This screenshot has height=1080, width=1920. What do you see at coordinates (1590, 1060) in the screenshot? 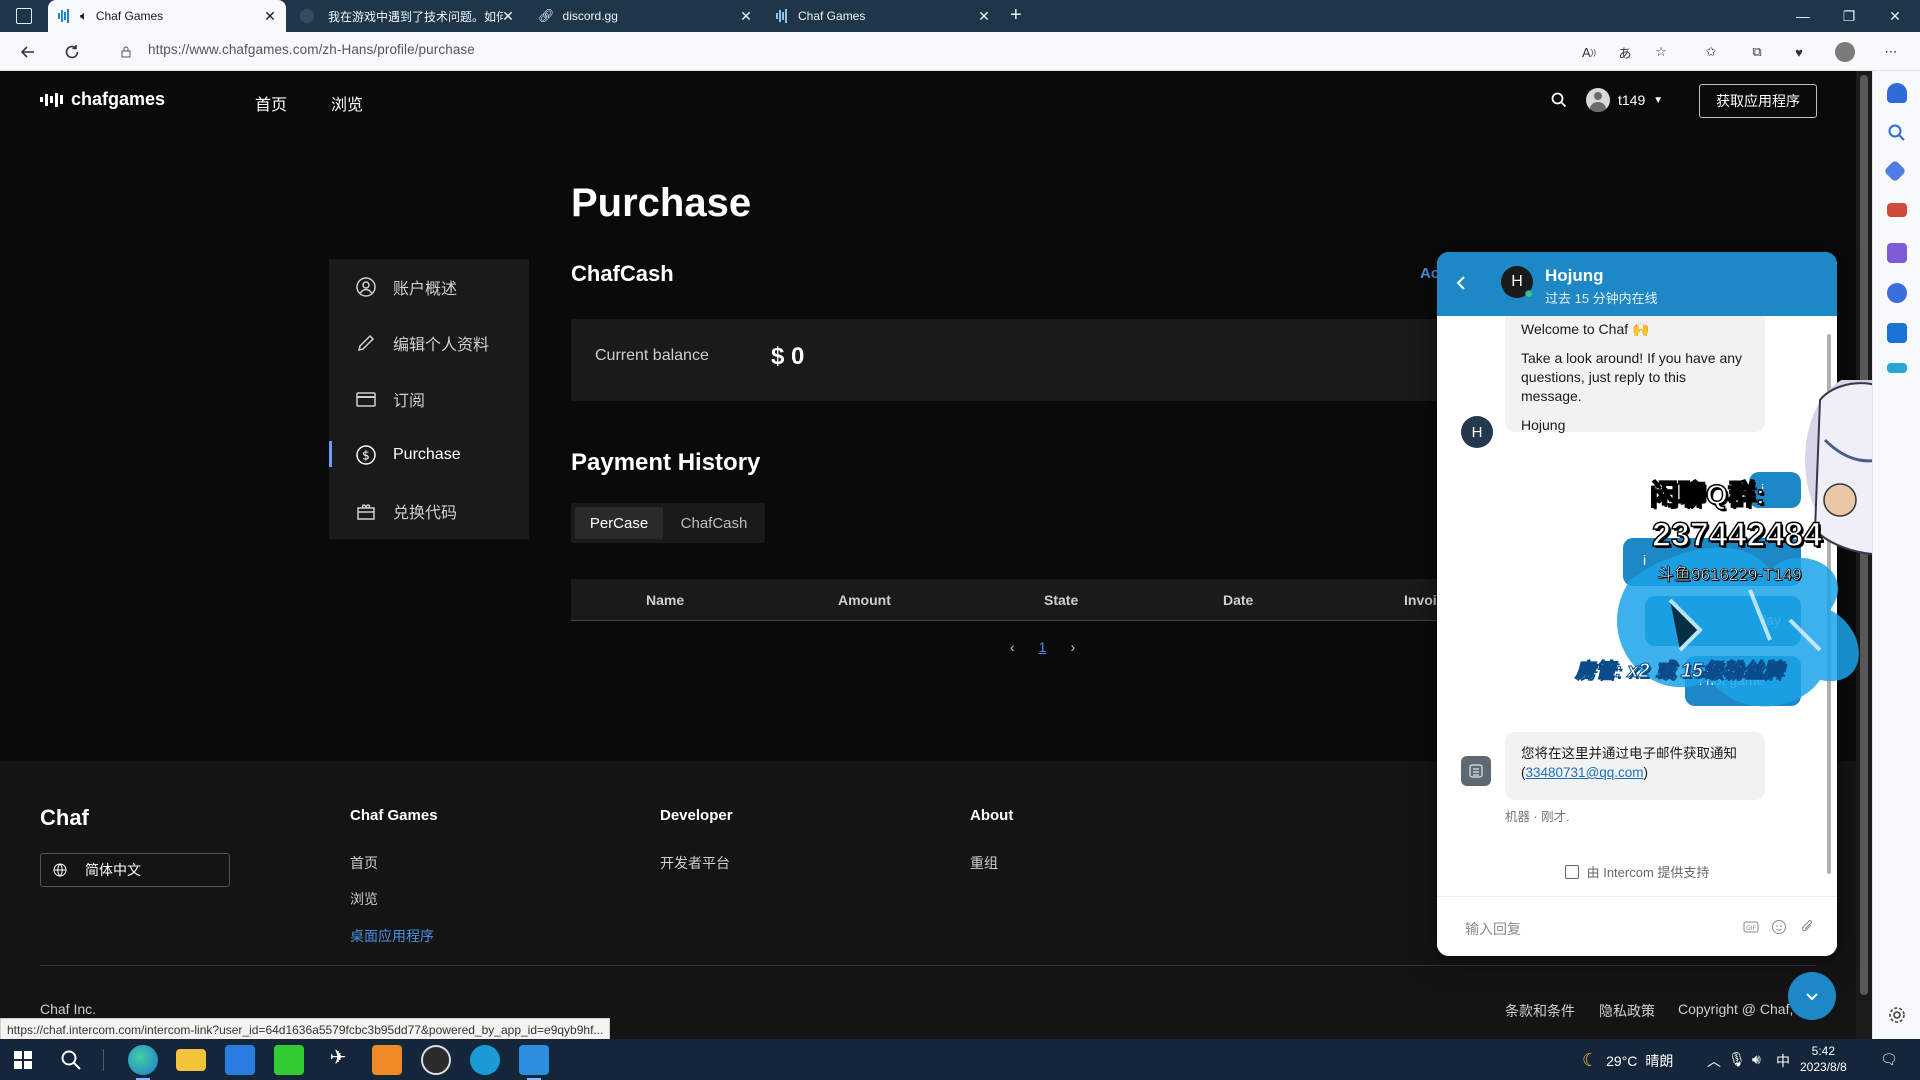
I see `moon-icon: ☾` at bounding box center [1590, 1060].